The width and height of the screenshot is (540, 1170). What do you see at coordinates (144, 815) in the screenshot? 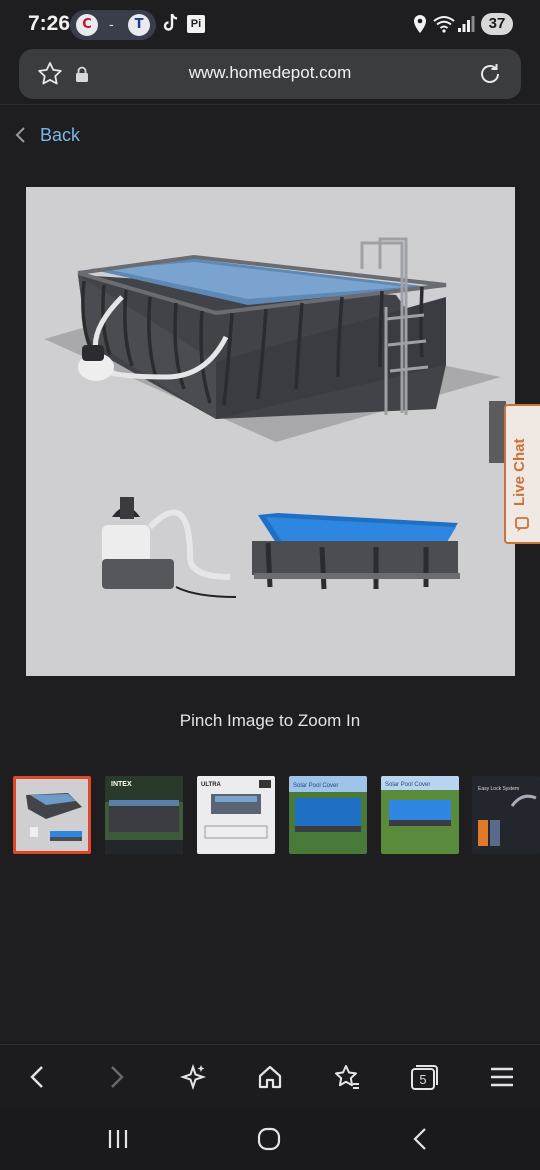
I see `thumbnail-2: INTEX` at bounding box center [144, 815].